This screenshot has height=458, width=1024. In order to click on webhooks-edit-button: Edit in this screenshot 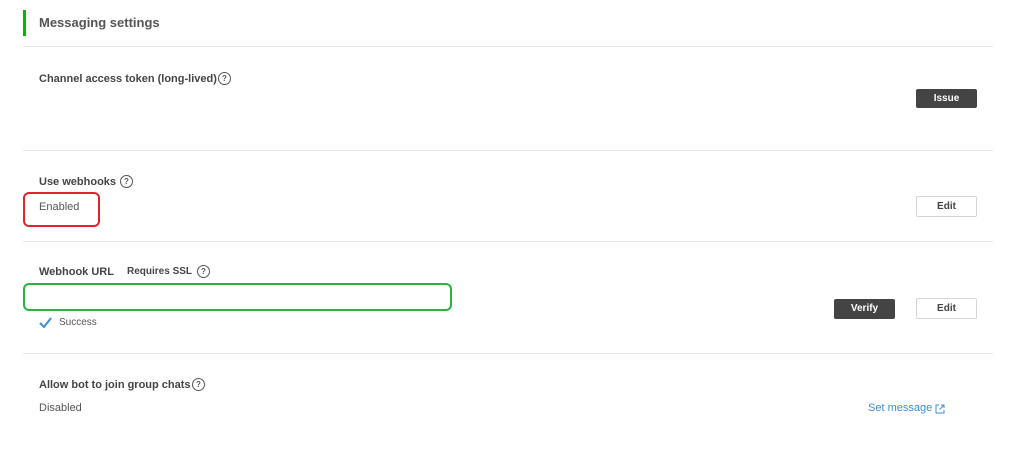, I will do `click(946, 206)`.